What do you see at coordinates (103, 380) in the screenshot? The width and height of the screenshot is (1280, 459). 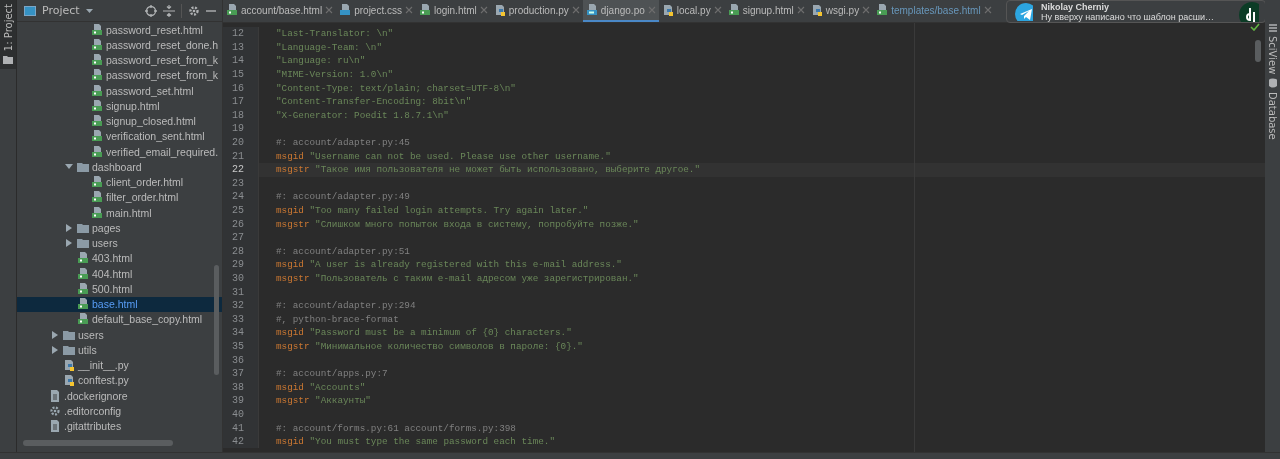 I see `file-item: conftest.py` at bounding box center [103, 380].